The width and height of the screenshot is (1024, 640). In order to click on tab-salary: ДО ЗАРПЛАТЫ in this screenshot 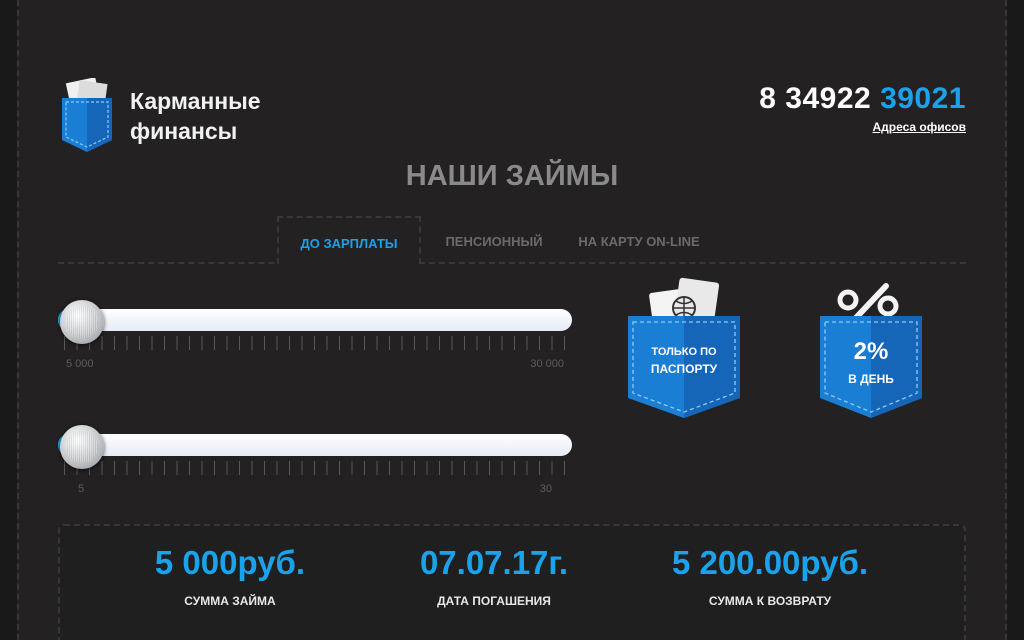, I will do `click(349, 240)`.